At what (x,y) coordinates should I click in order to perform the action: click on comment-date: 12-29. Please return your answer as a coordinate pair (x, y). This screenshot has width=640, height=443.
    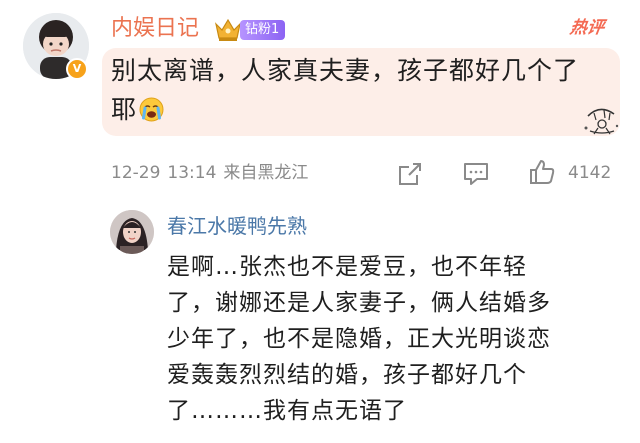
    Looking at the image, I should click on (136, 173).